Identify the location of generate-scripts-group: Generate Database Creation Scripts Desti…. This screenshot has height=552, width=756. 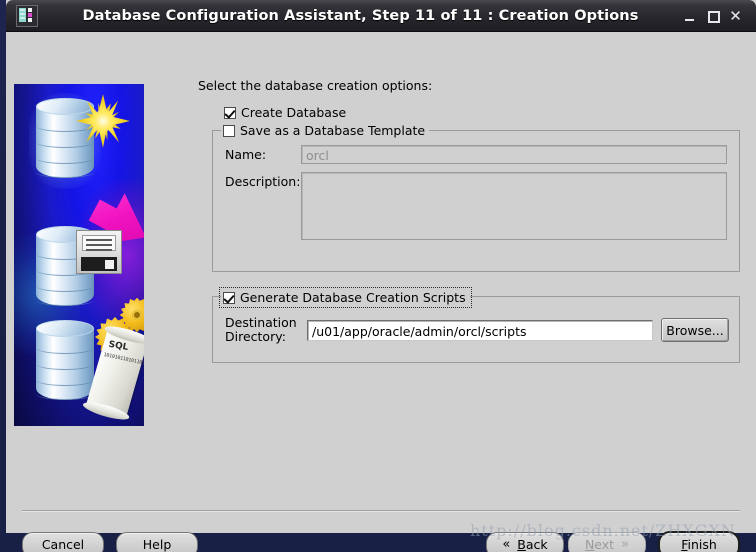
(476, 325).